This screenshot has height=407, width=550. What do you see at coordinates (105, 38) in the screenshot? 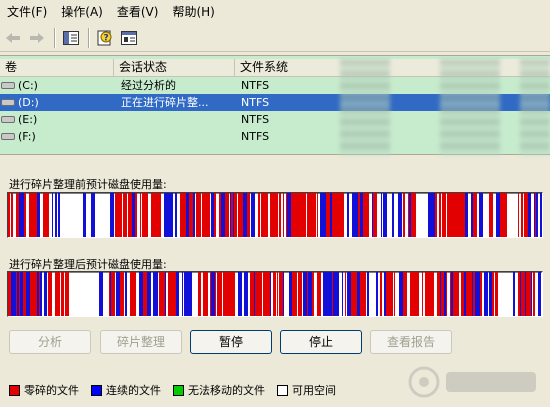
I see `help-icon: ?` at bounding box center [105, 38].